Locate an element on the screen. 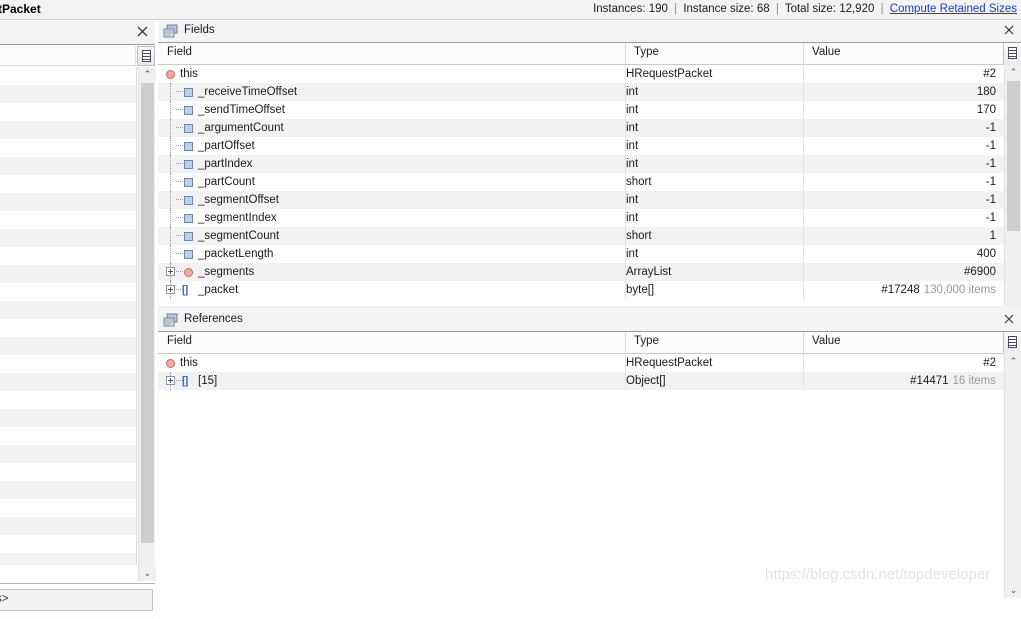 This screenshot has height=619, width=1021. table-row: _sendTimeOffset int 170 is located at coordinates (581, 110).